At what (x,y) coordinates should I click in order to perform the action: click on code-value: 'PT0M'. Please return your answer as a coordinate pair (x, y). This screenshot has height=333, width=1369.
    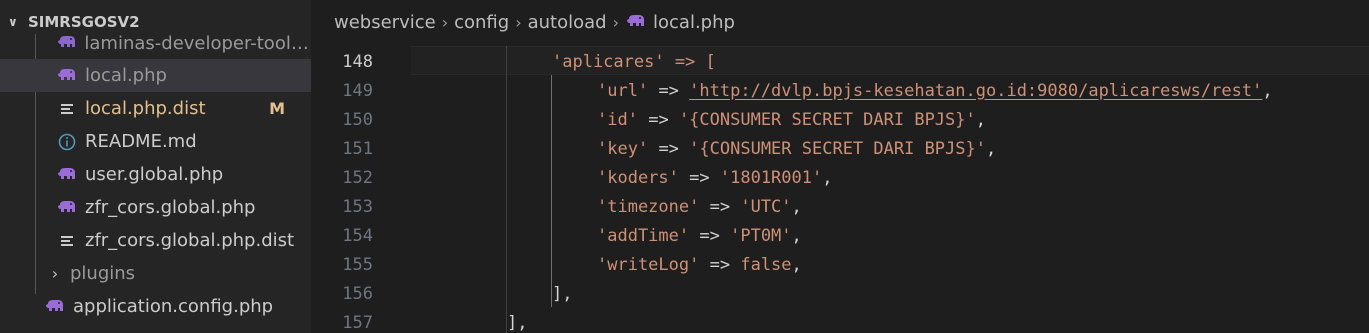
    Looking at the image, I should click on (761, 235).